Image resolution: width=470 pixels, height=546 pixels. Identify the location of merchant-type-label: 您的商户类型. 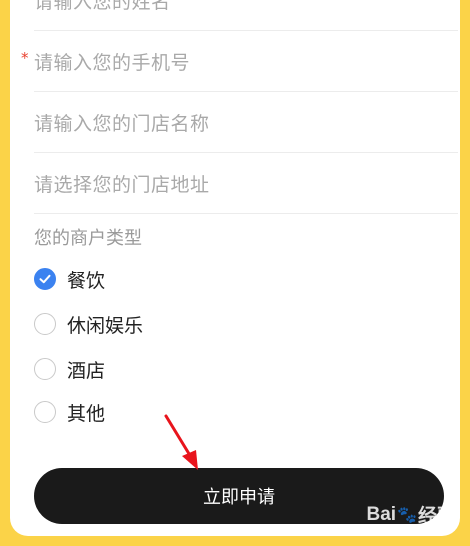
(88, 238).